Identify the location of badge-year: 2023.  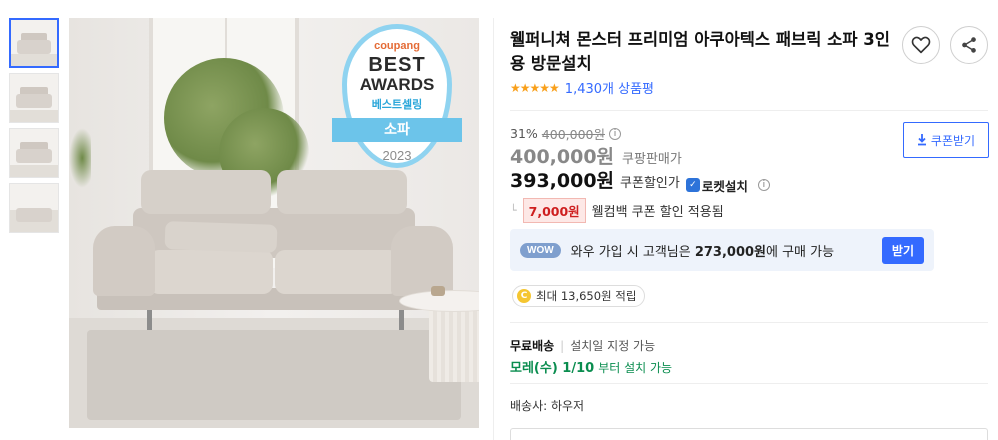
(397, 155).